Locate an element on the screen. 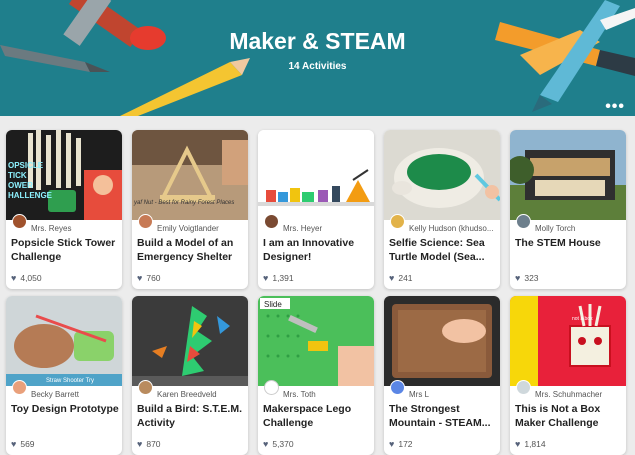 Image resolution: width=635 pixels, height=455 pixels. activity-title: This is Not a Box Maker Challenge is located at coordinates (558, 416).